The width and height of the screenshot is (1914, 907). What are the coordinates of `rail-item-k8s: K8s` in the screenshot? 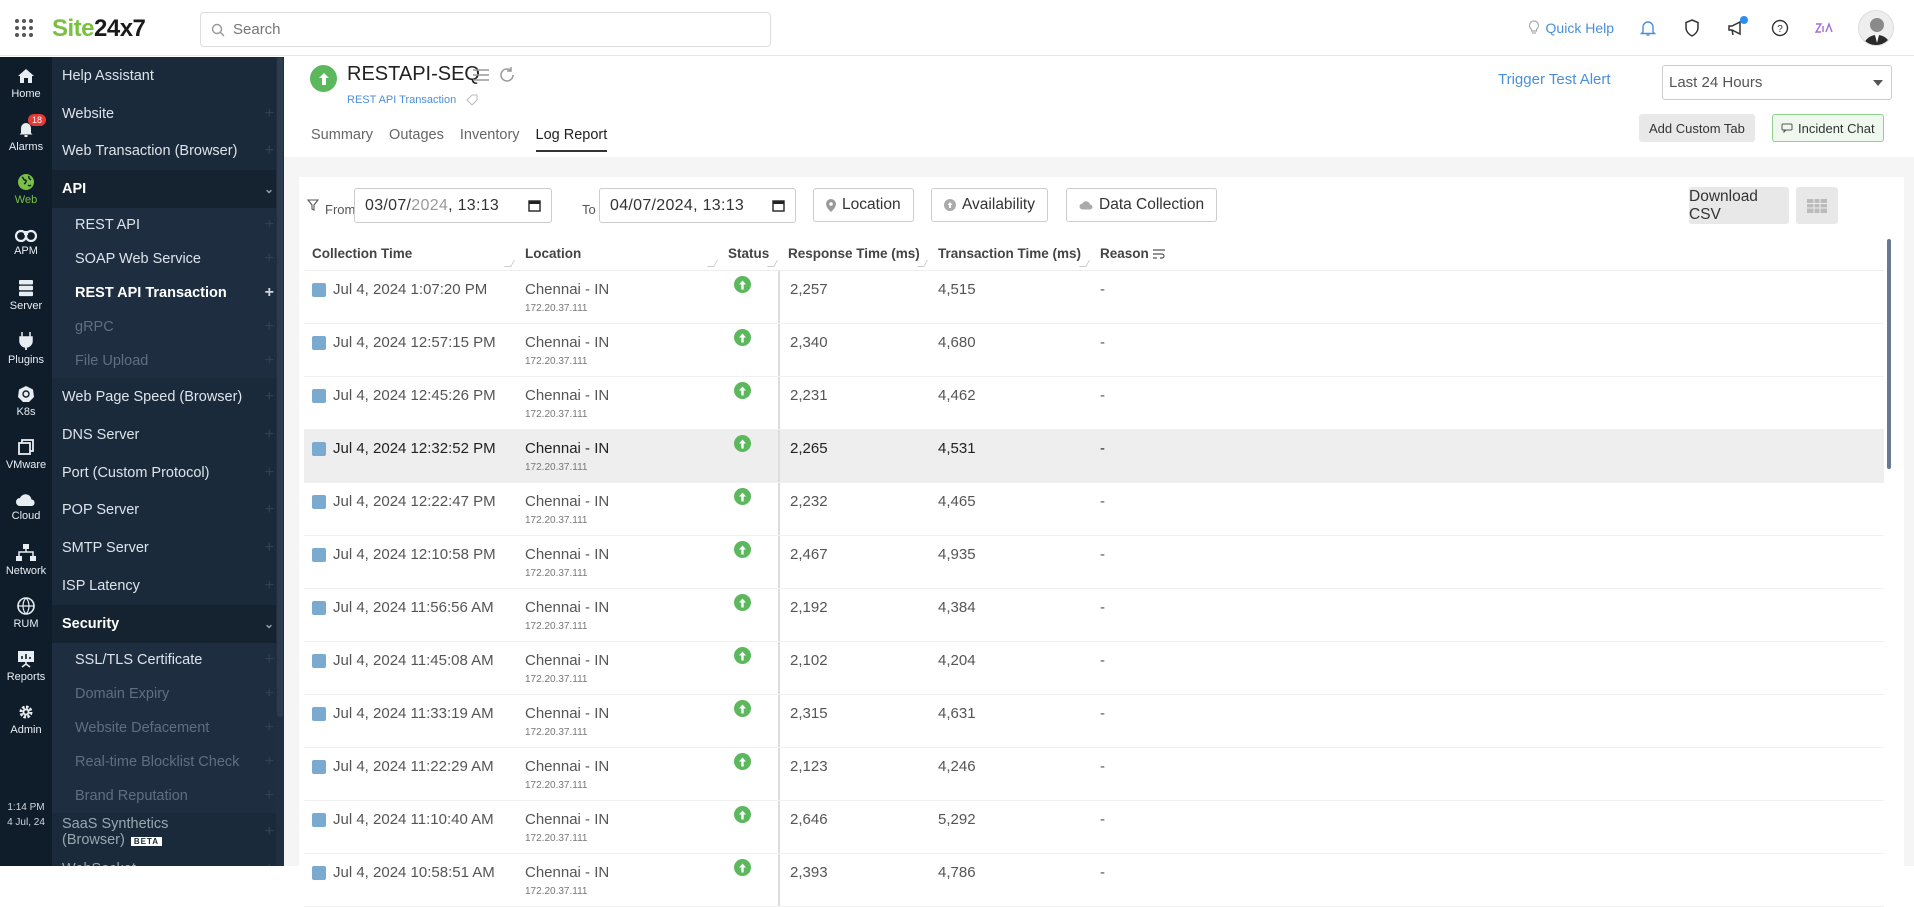 It's located at (26, 401).